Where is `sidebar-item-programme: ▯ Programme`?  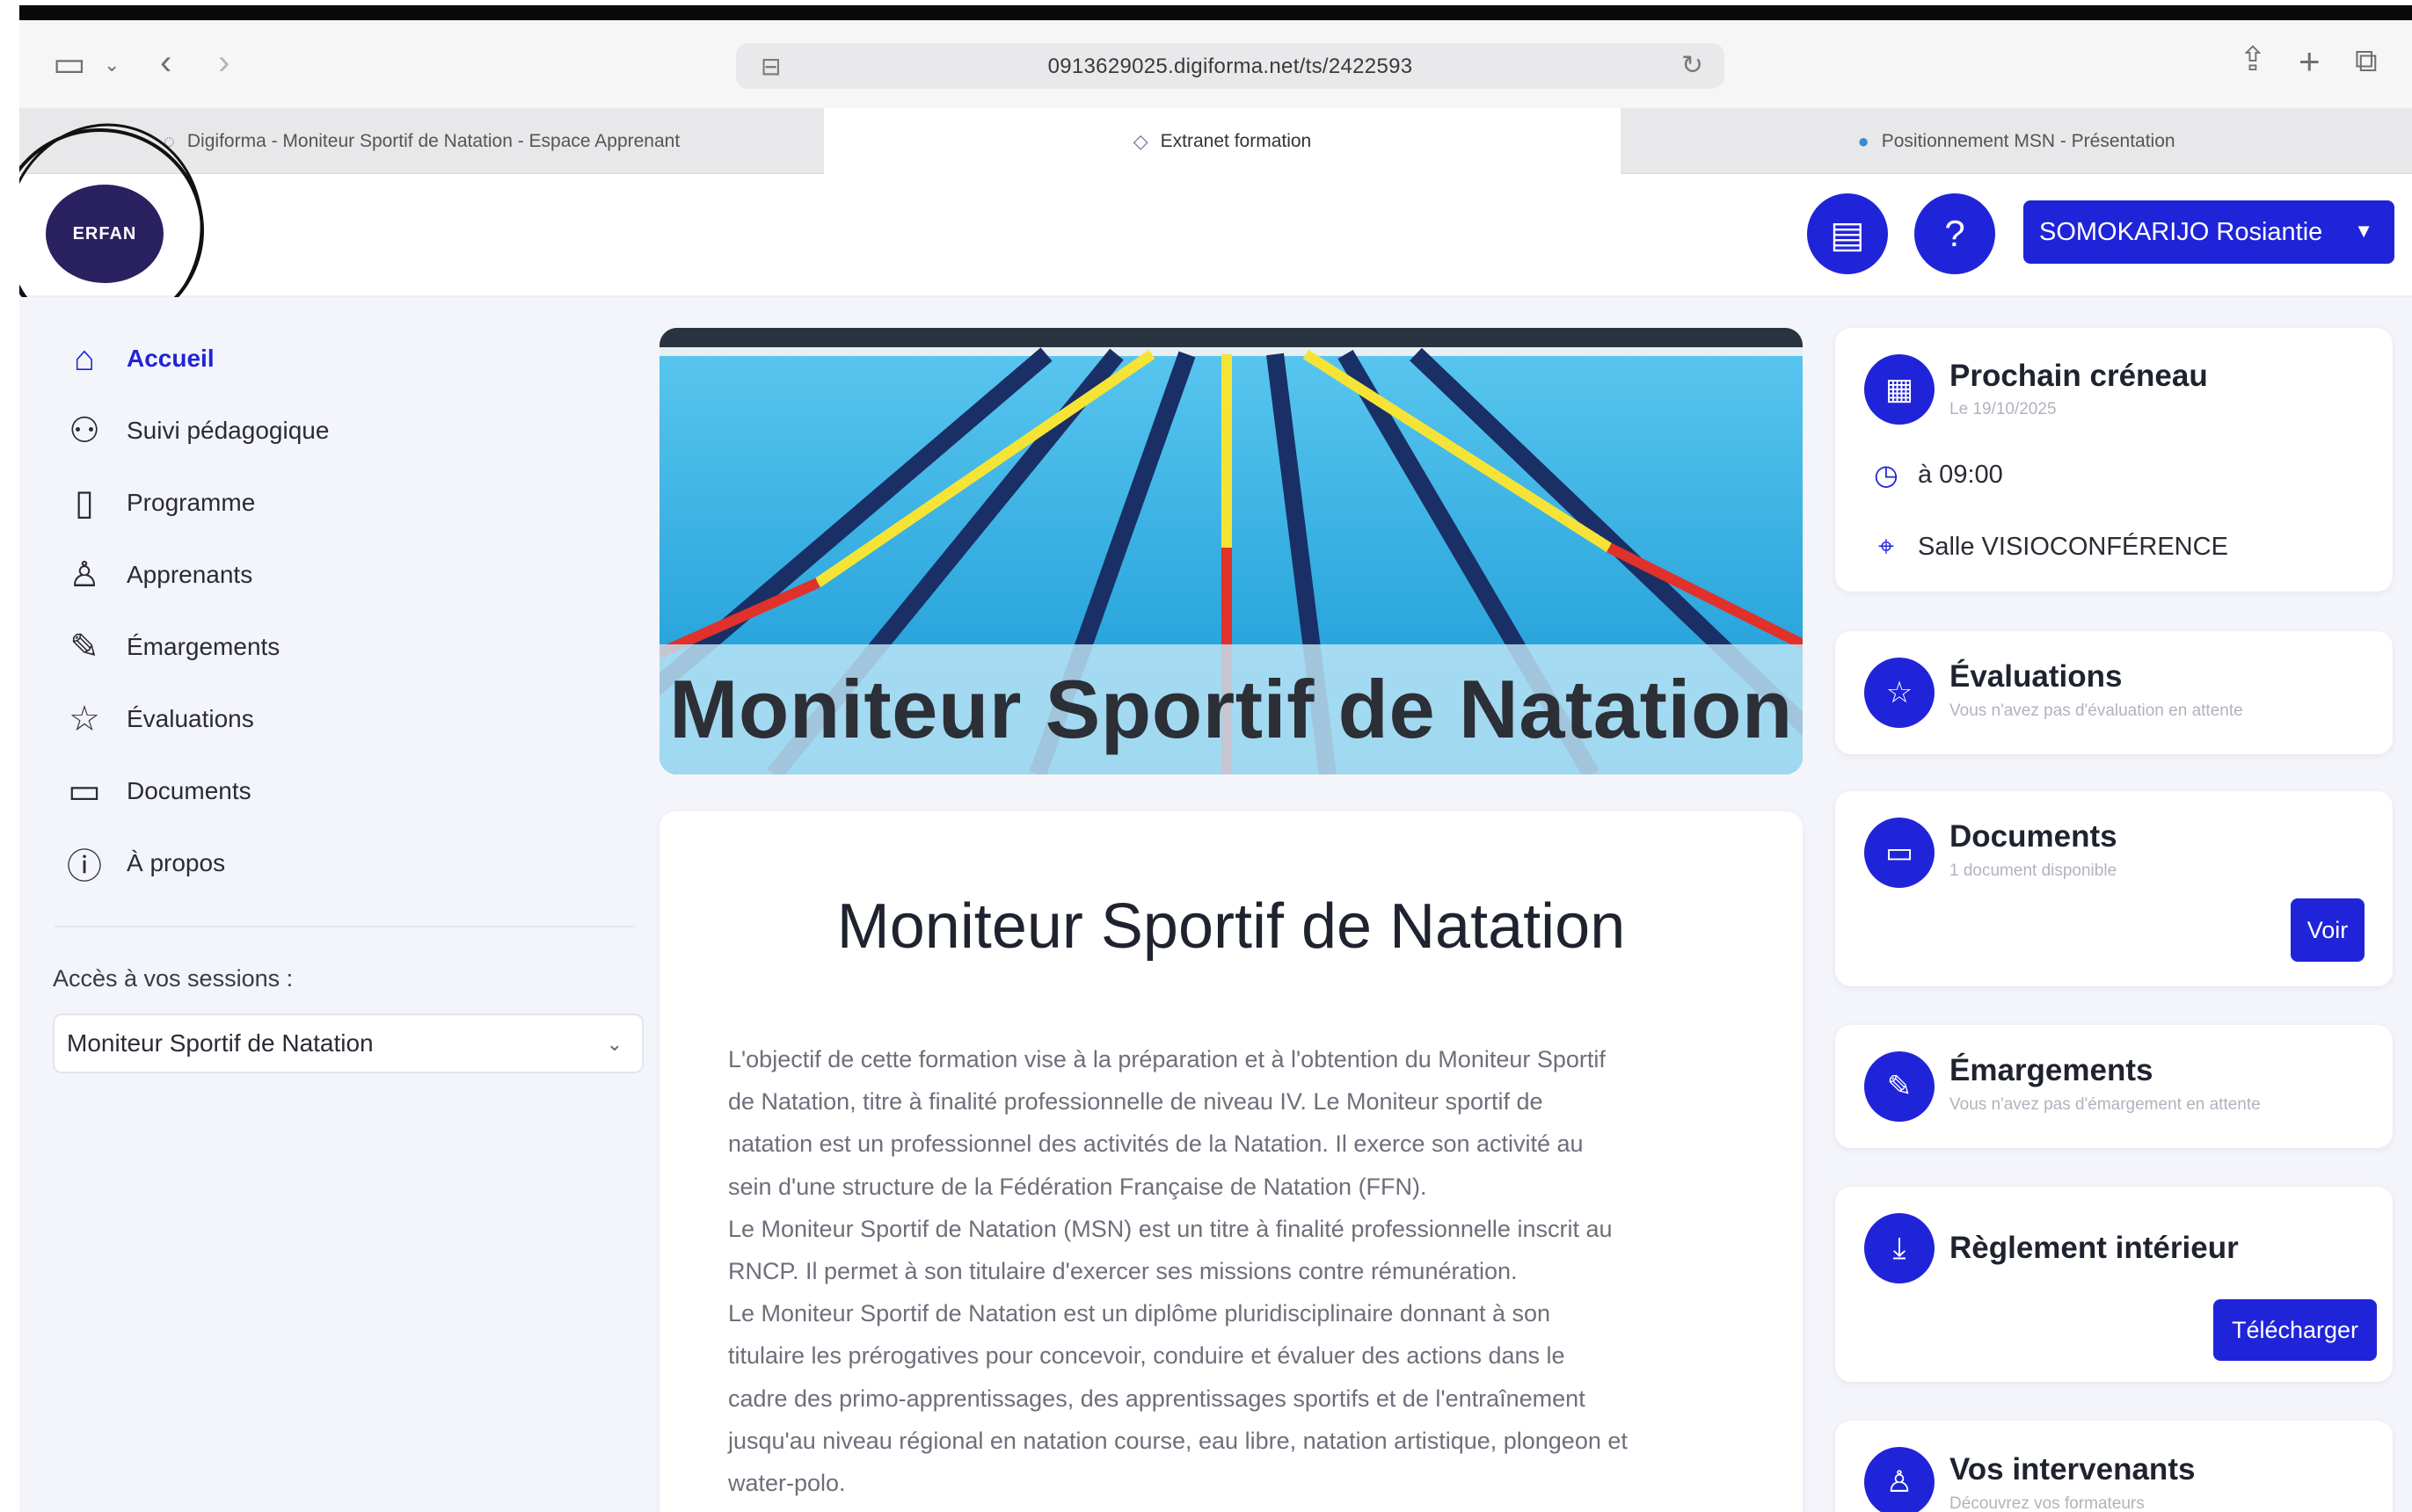
sidebar-item-programme: ▯ Programme is located at coordinates (158, 503).